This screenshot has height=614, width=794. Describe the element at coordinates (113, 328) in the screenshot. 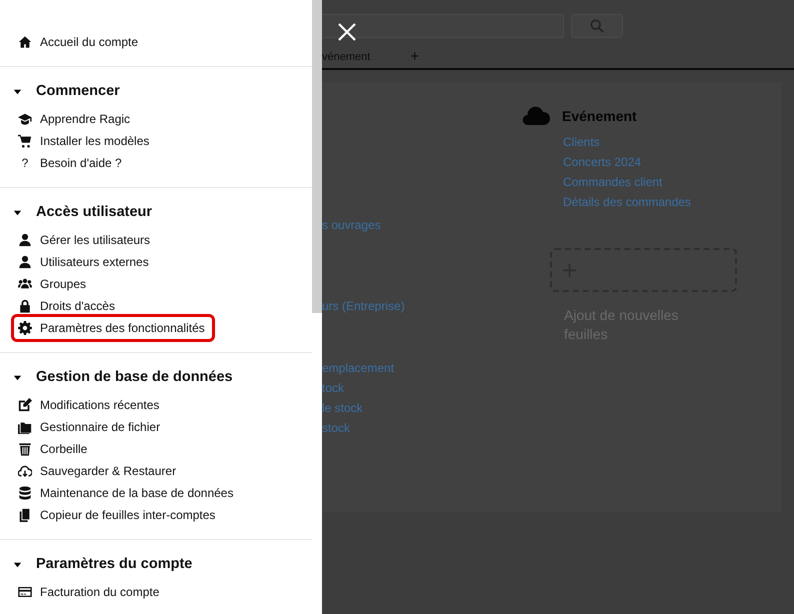

I see `menu-item: Paramètres des fonctionnalités` at that location.